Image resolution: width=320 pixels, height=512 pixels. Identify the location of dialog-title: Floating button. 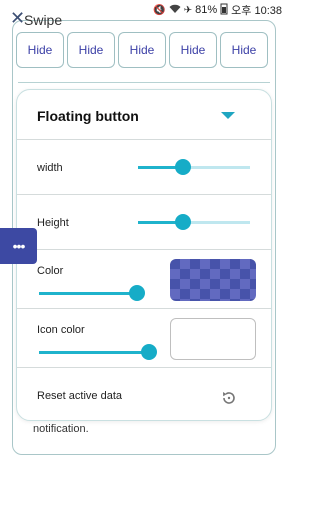
(88, 116).